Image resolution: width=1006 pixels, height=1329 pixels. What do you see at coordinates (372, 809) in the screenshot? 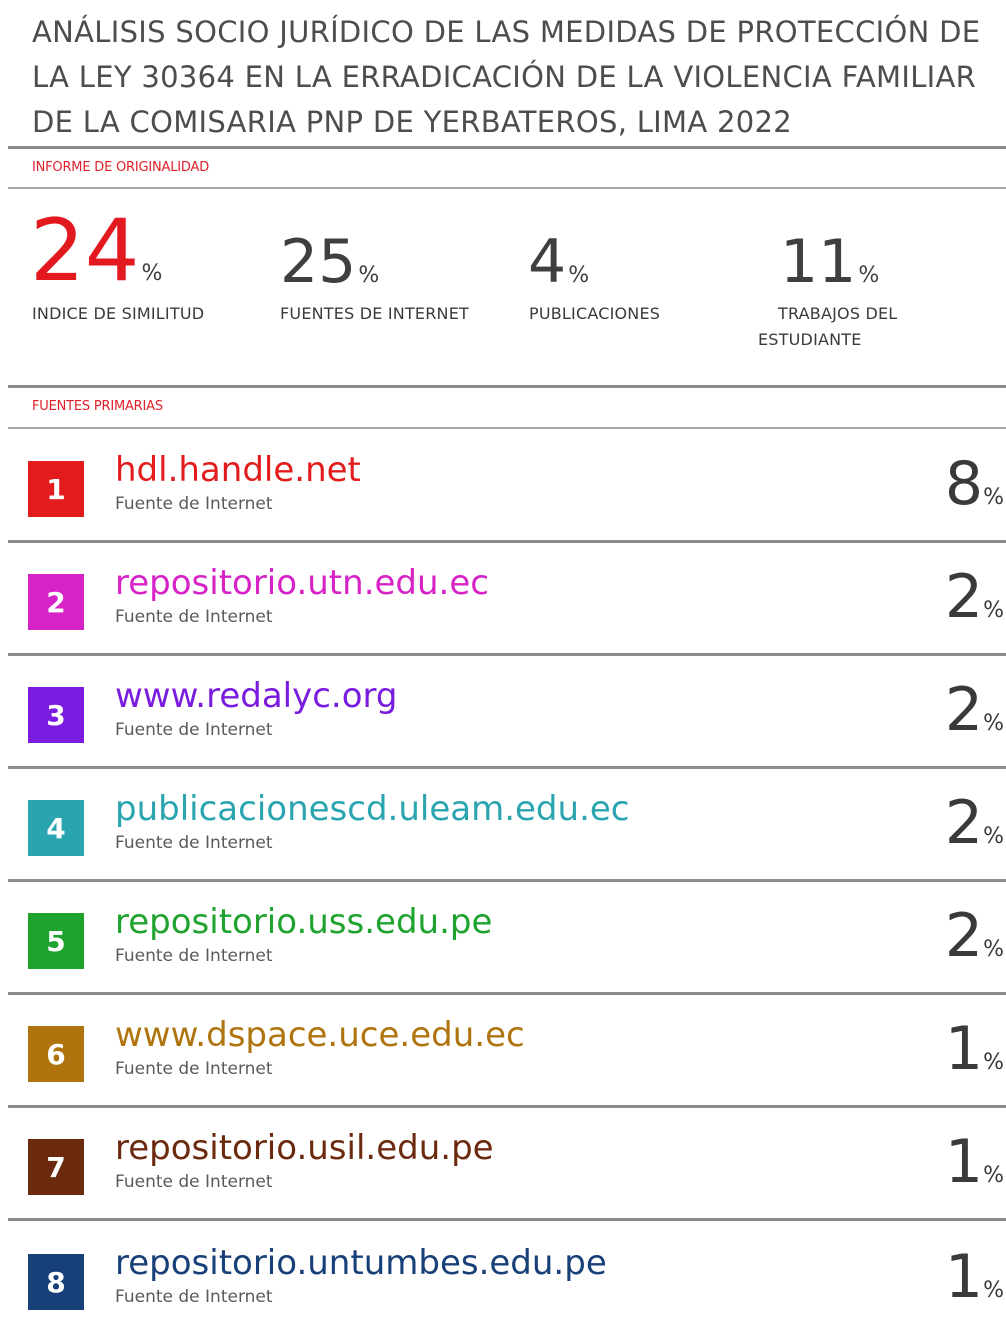
I see `source-domain: publicacionescd.uleam.edu.ec` at bounding box center [372, 809].